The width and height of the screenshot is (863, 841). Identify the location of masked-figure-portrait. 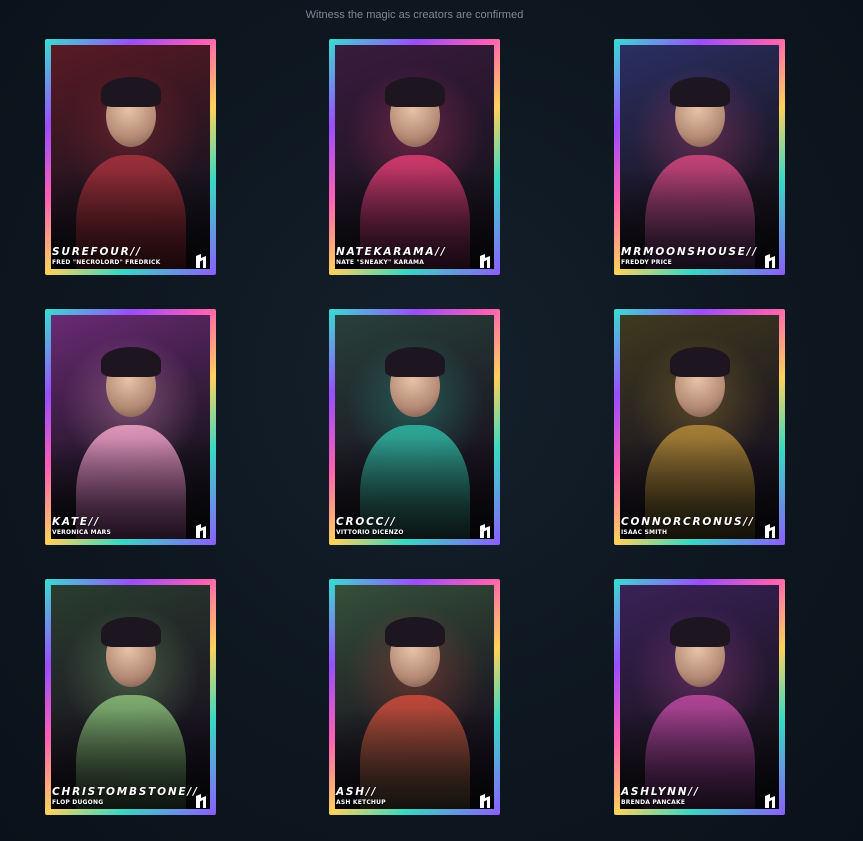
(130, 157).